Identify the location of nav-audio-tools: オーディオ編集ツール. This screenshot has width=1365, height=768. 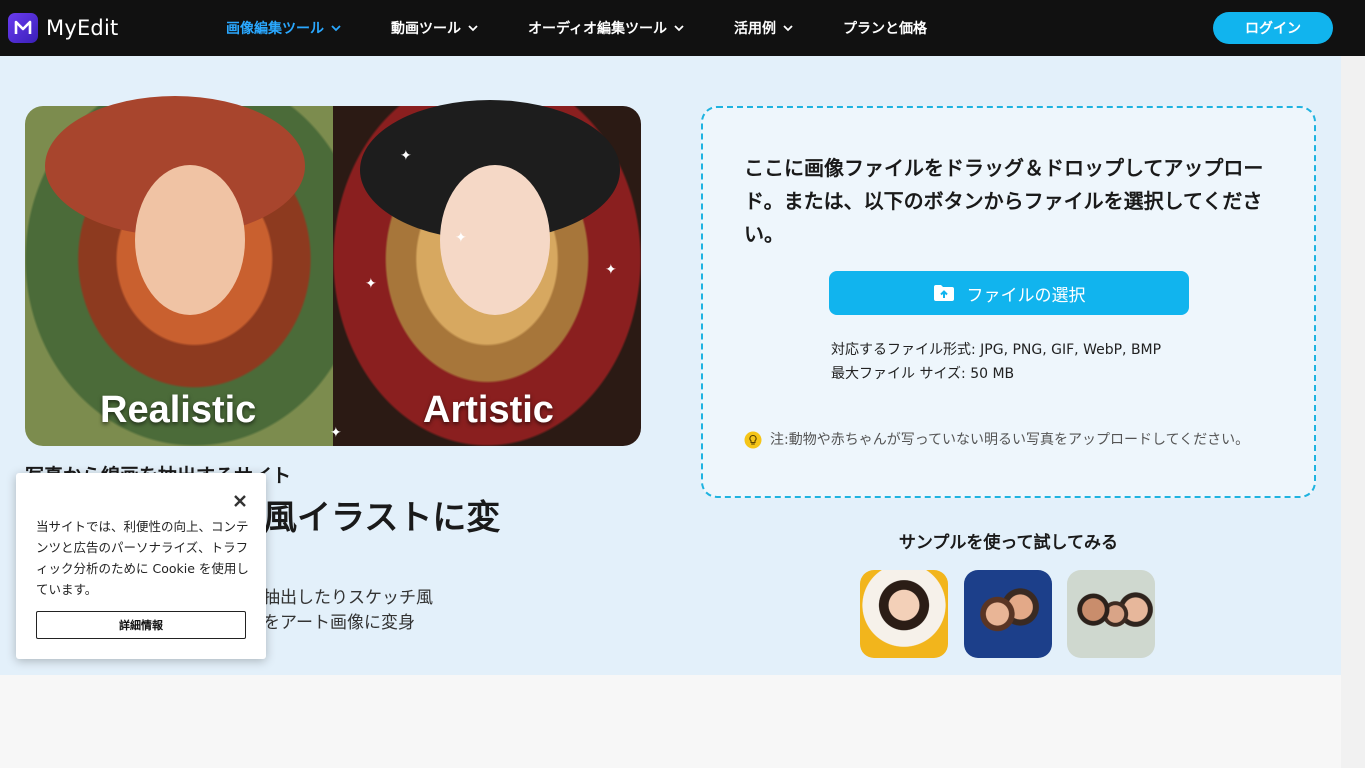
(606, 28).